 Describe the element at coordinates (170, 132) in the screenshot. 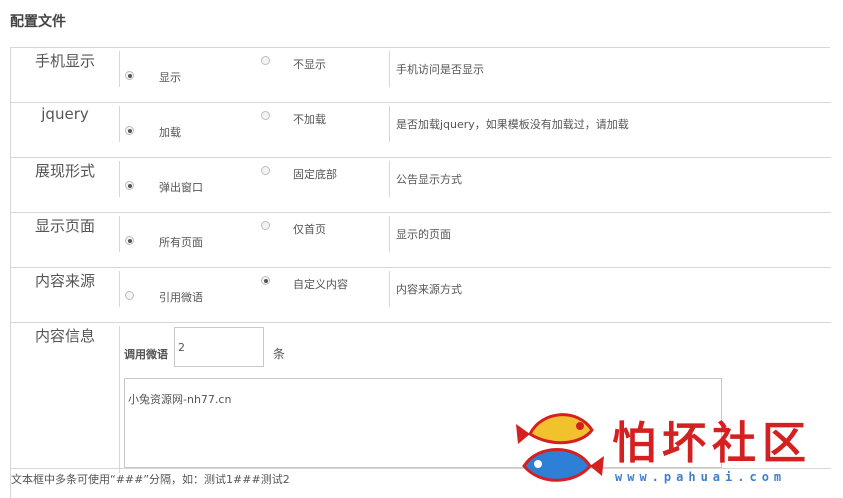

I see `radio-label: 加载` at that location.